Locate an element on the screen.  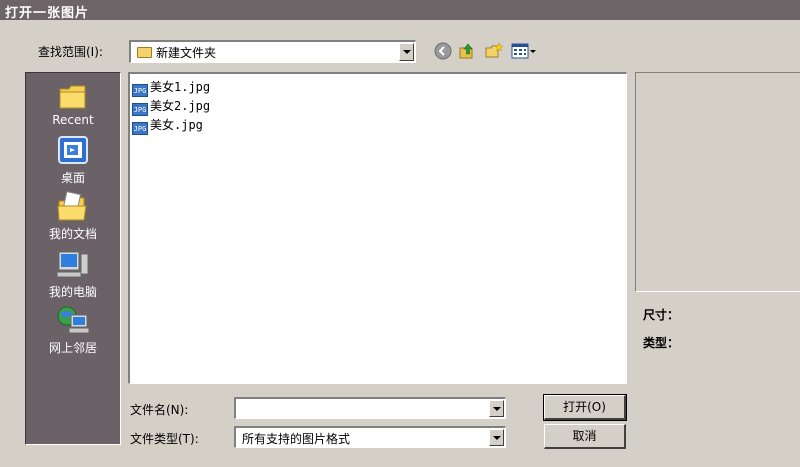
folder-icon is located at coordinates (144, 52).